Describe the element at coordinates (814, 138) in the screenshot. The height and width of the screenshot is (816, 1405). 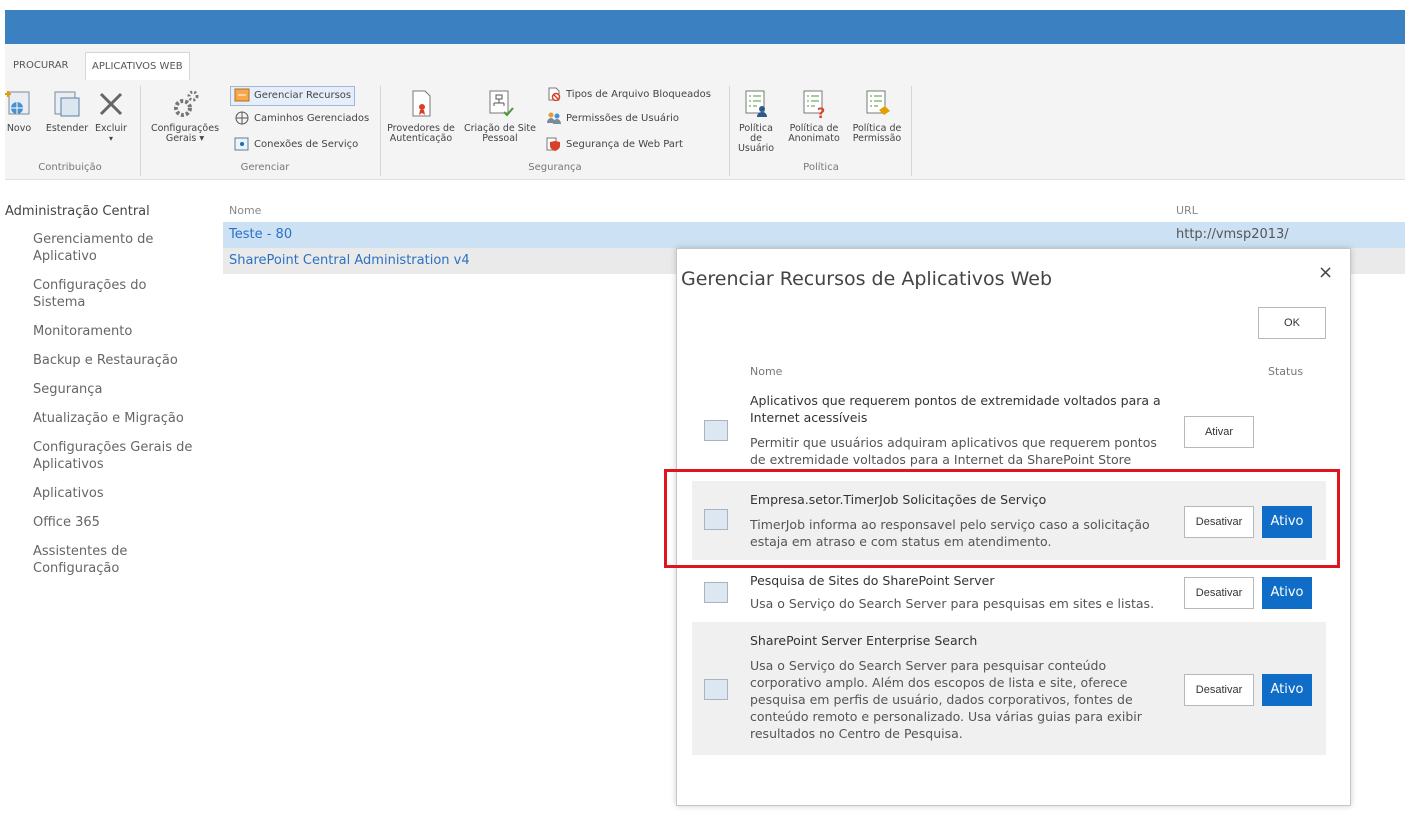
I see `politica-anonimato-label-2: Anonimato` at that location.